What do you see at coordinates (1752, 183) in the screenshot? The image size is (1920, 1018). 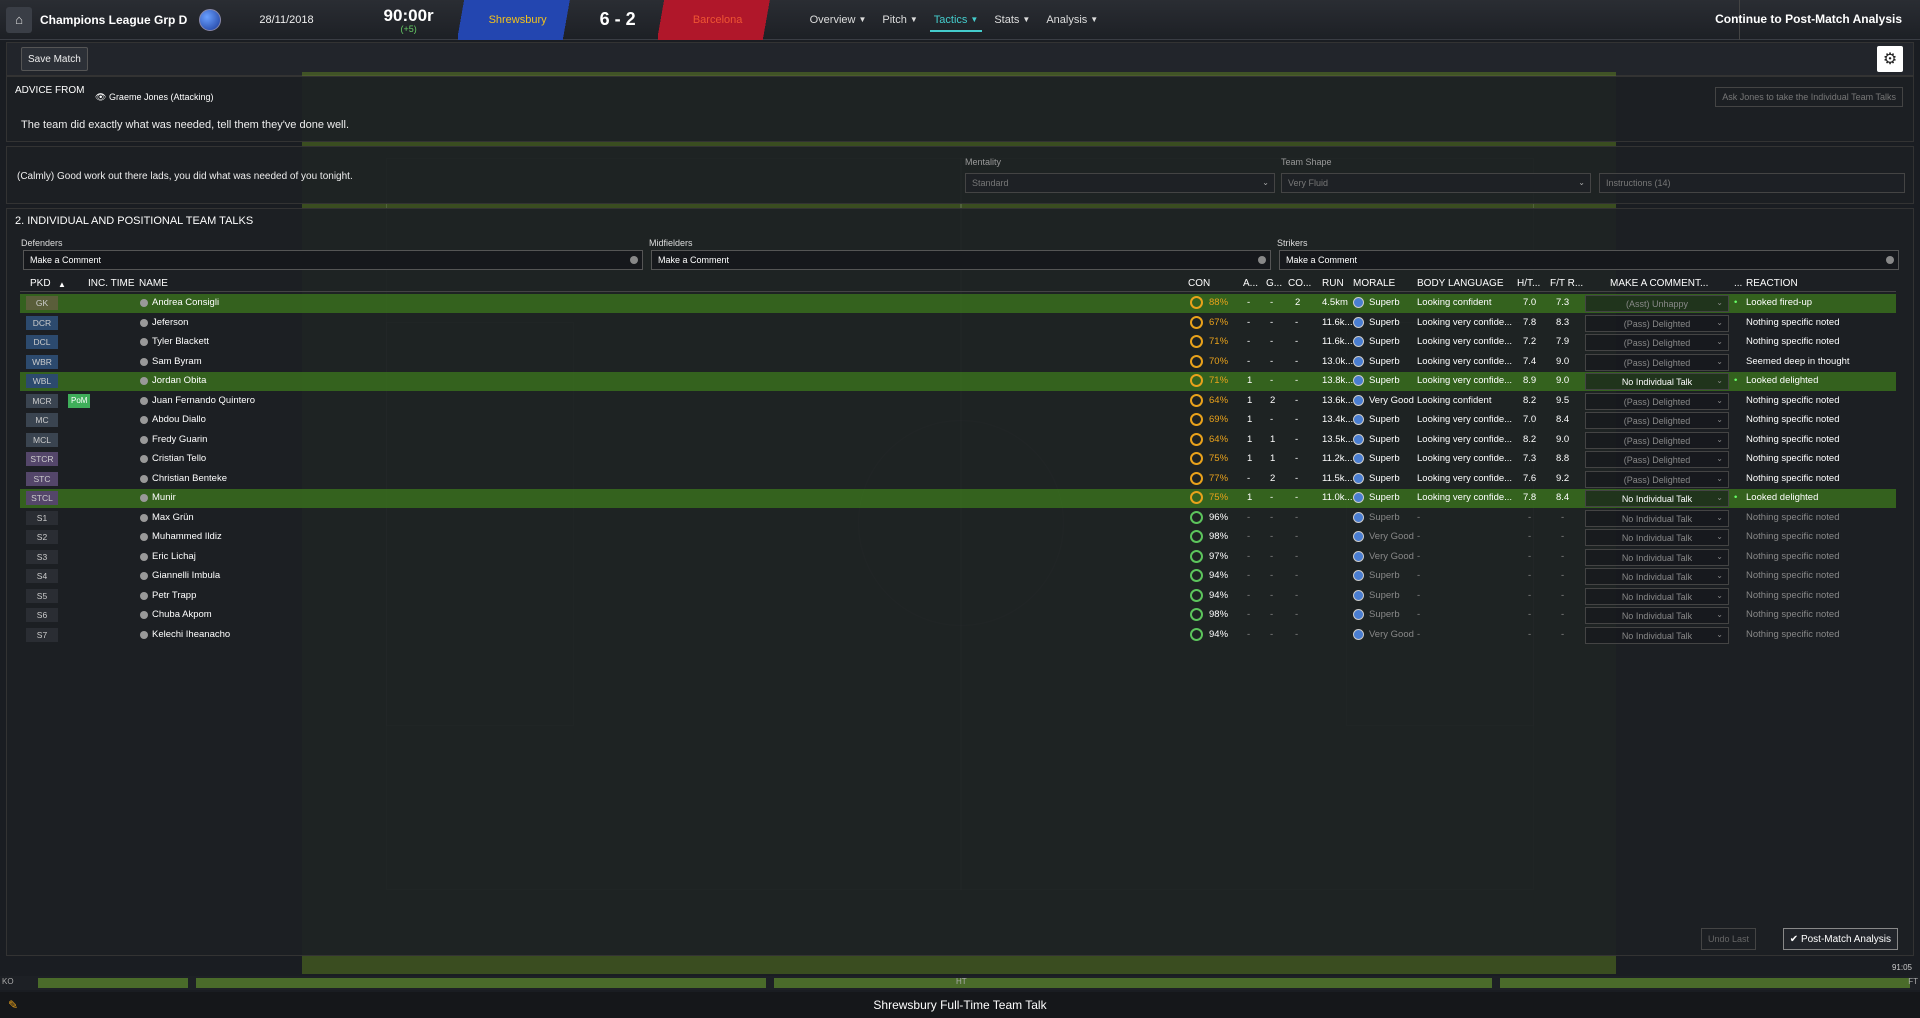 I see `instructions-button: Instructions (14)` at bounding box center [1752, 183].